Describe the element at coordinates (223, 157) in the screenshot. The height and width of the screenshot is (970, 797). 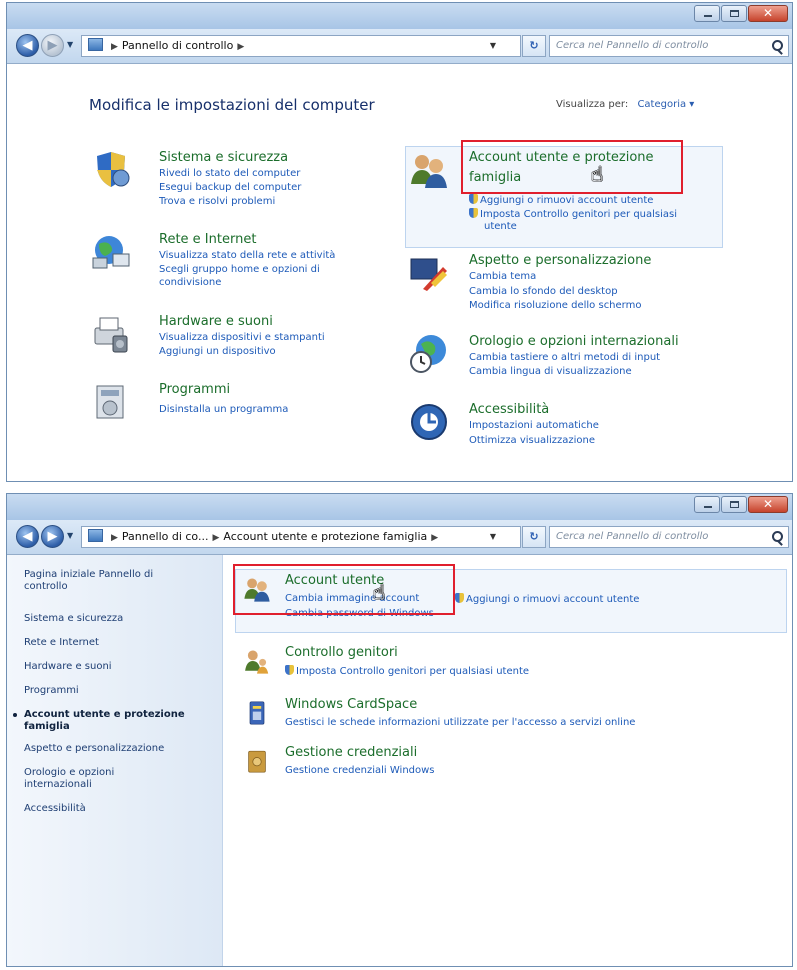
I see `category-title-system-security: Sistema e sicurezza` at that location.